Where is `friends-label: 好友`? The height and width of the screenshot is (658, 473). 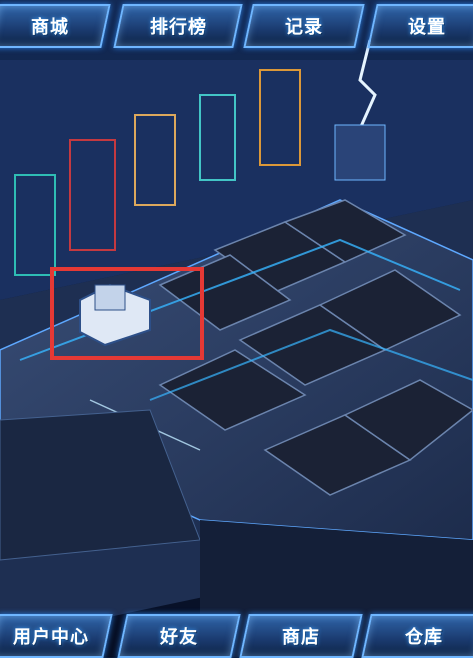 friends-label: 好友 is located at coordinates (179, 637).